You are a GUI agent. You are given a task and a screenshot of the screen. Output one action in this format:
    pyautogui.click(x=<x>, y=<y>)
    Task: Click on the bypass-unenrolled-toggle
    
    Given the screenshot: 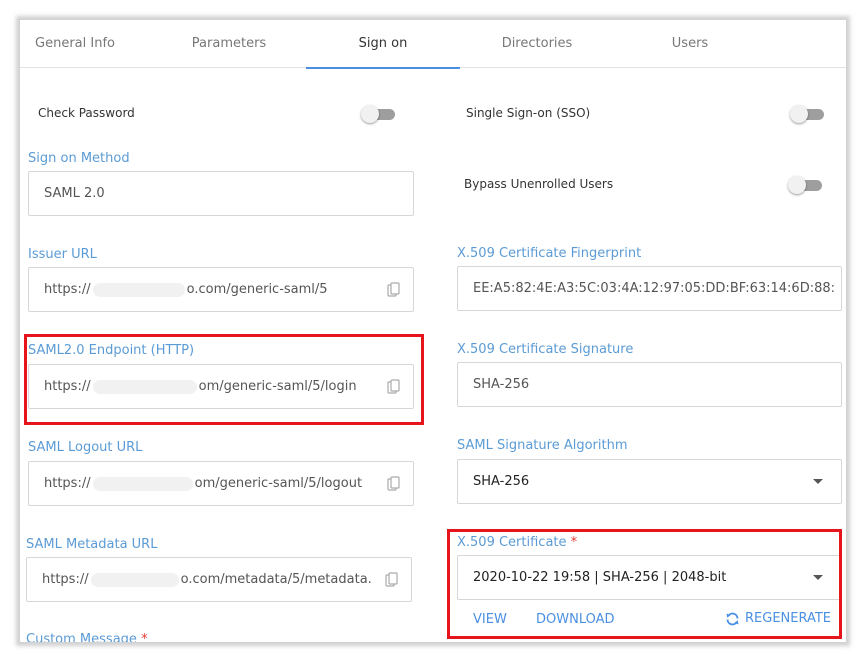 What is the action you would take?
    pyautogui.click(x=806, y=185)
    